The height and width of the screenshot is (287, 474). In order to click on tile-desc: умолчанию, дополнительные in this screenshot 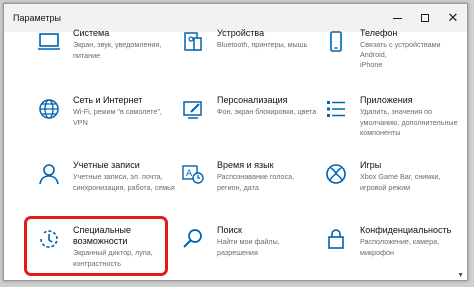, I will do `click(409, 122)`.